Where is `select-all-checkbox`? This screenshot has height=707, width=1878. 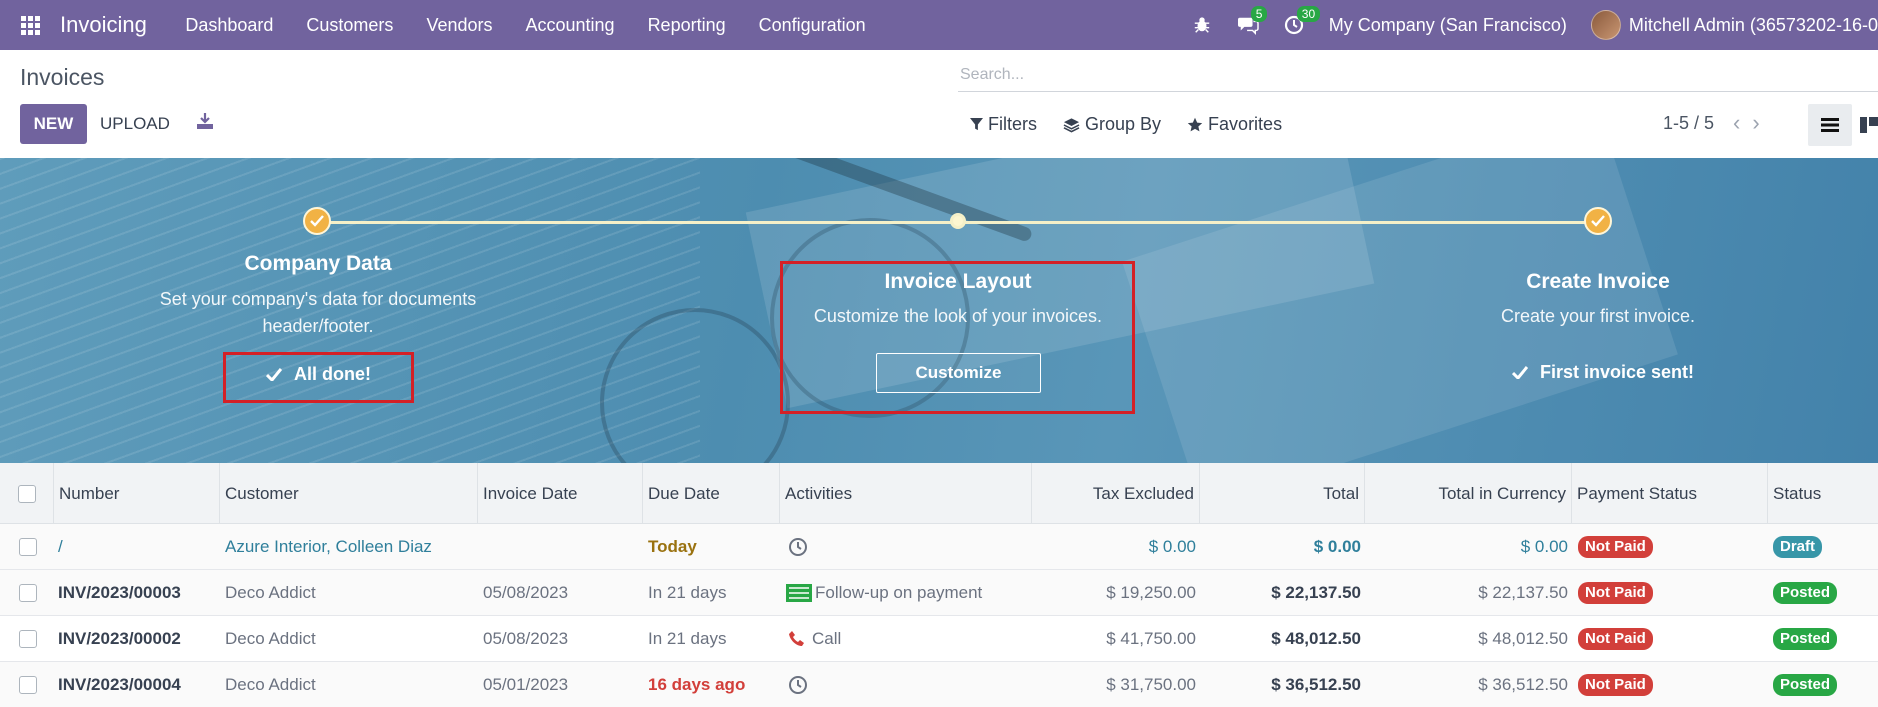
select-all-checkbox is located at coordinates (26, 493).